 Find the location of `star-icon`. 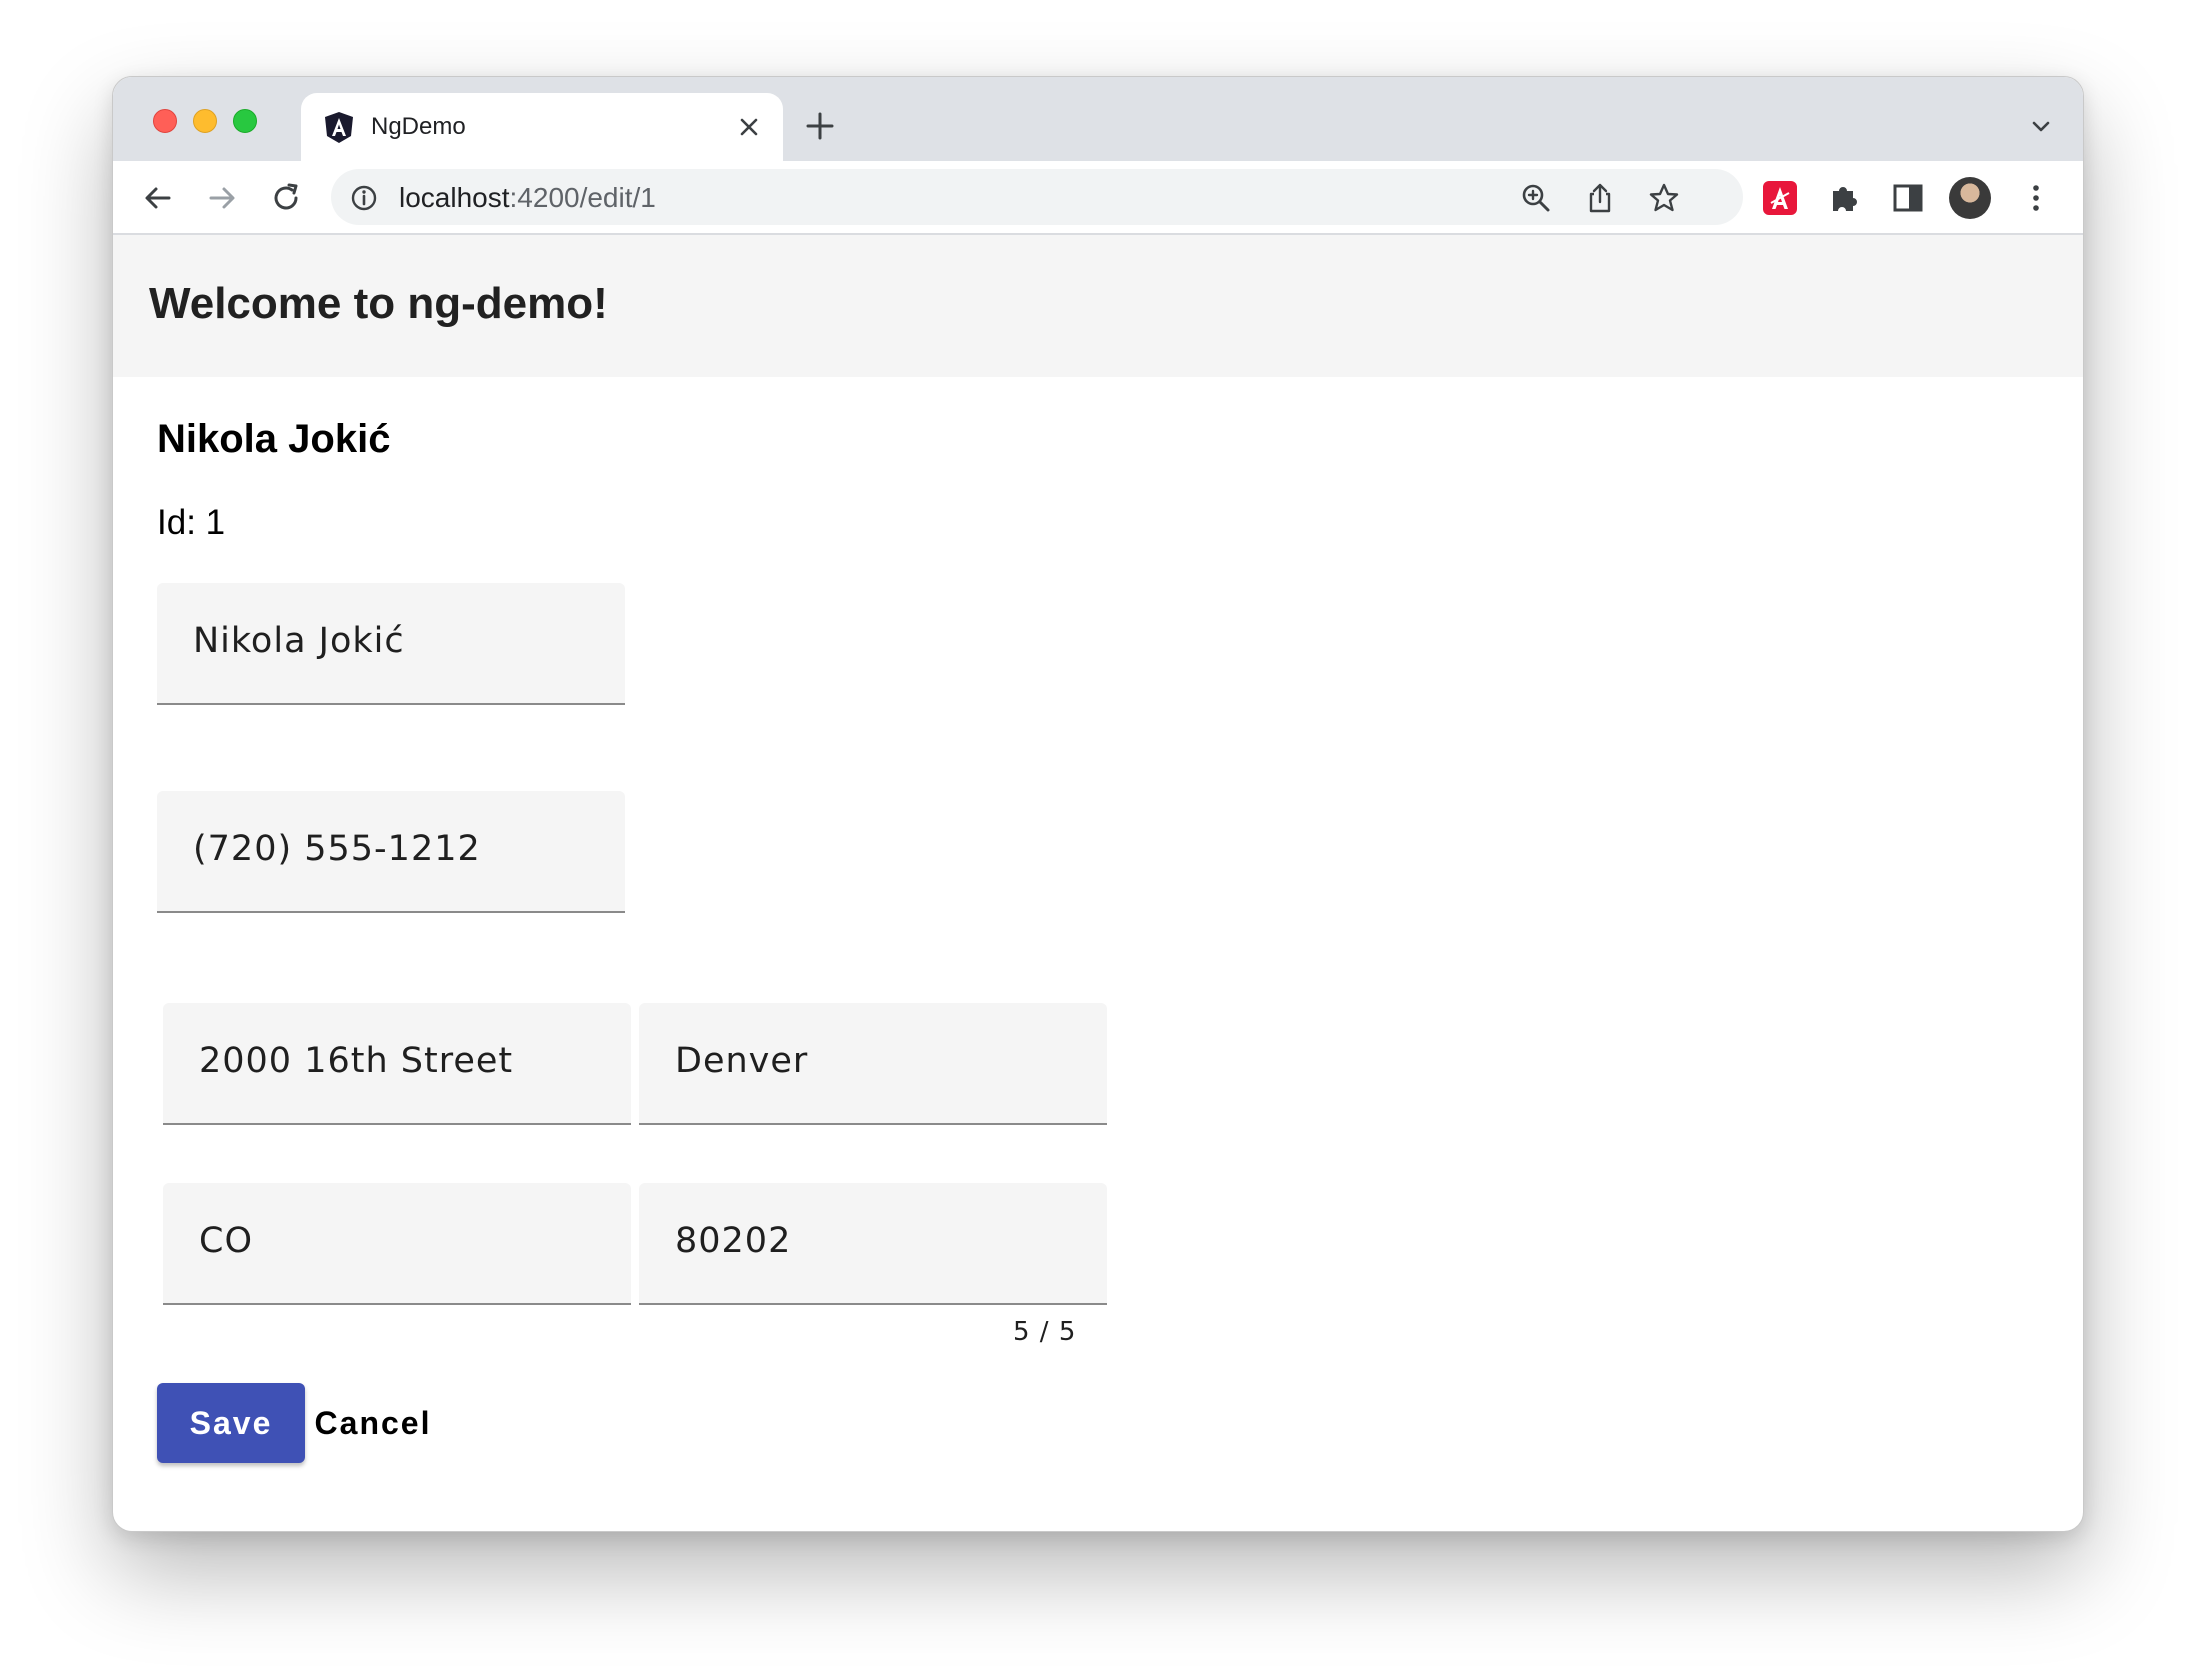

star-icon is located at coordinates (1664, 198).